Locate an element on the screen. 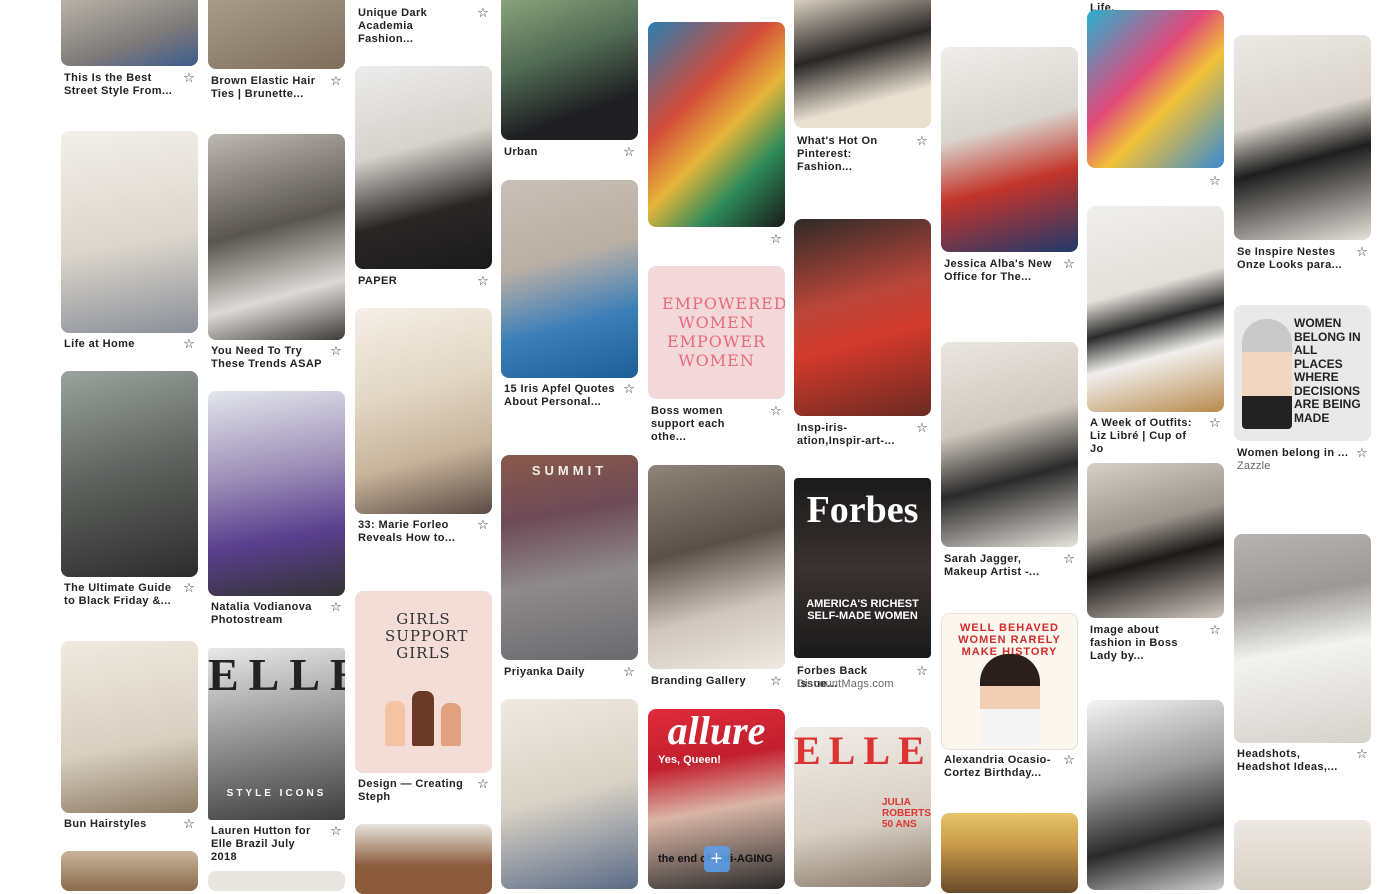 This screenshot has height=894, width=1400. pin-card: 33: Marie Forleo Reveals How to... ☆ is located at coordinates (423, 428).